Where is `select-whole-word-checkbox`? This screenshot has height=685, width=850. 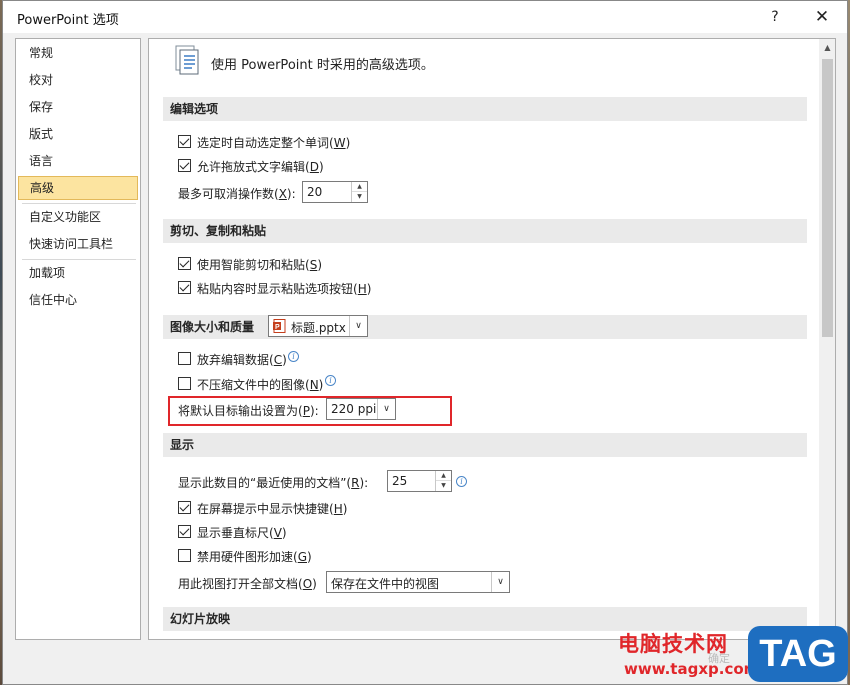 select-whole-word-checkbox is located at coordinates (184, 141).